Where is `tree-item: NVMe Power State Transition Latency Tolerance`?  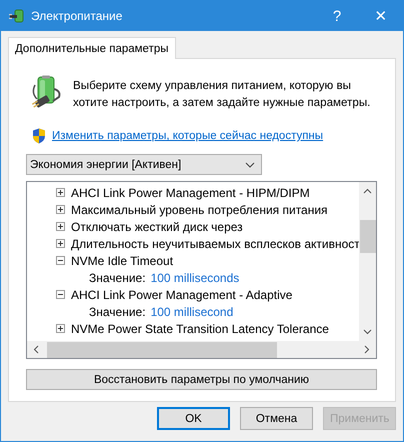 tree-item: NVMe Power State Transition Latency Tolerance is located at coordinates (192, 328).